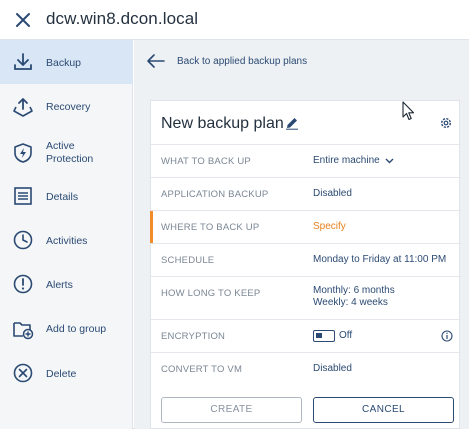 This screenshot has height=429, width=469. I want to click on row-application-backup: APPLICATION BACKUP Disabled, so click(306, 193).